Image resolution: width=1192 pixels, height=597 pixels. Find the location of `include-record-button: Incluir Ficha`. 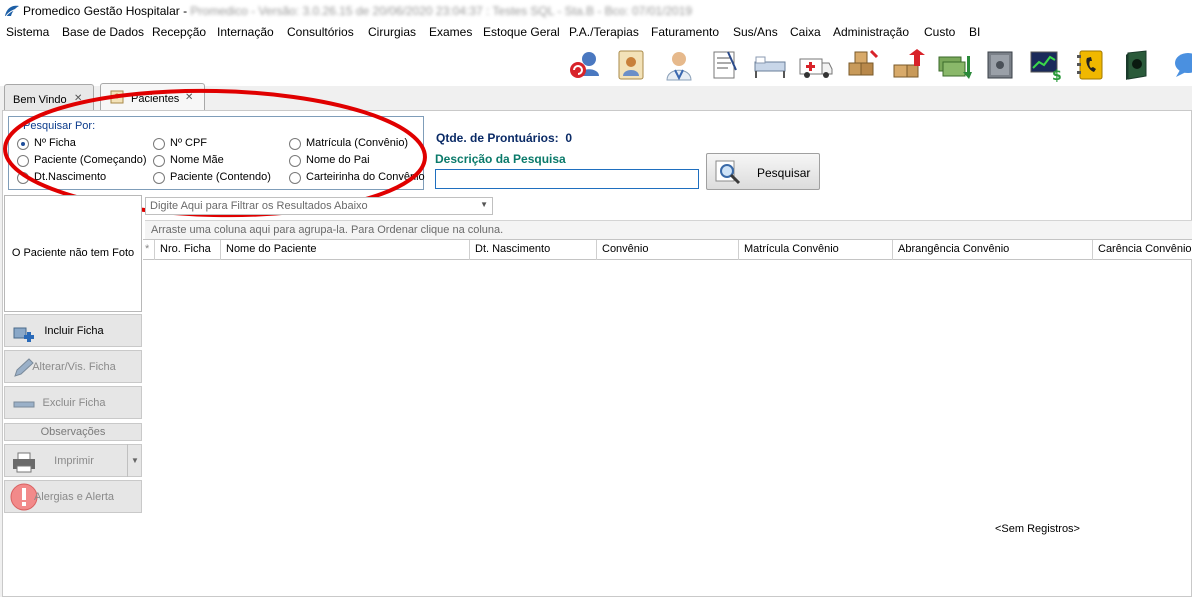

include-record-button: Incluir Ficha is located at coordinates (73, 330).